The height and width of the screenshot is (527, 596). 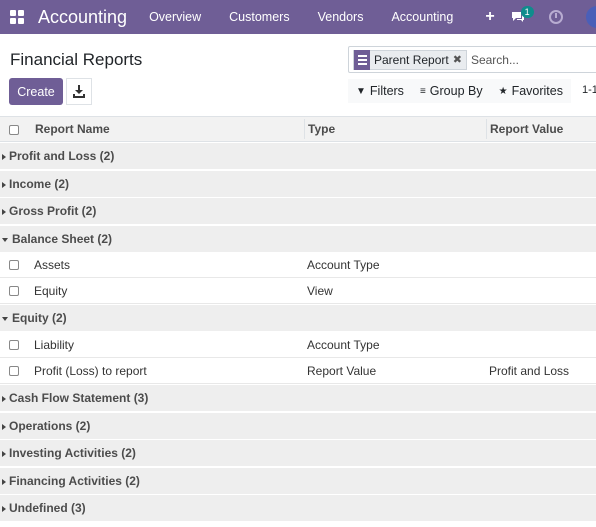 What do you see at coordinates (54, 345) in the screenshot?
I see `cell-report-name: Liability` at bounding box center [54, 345].